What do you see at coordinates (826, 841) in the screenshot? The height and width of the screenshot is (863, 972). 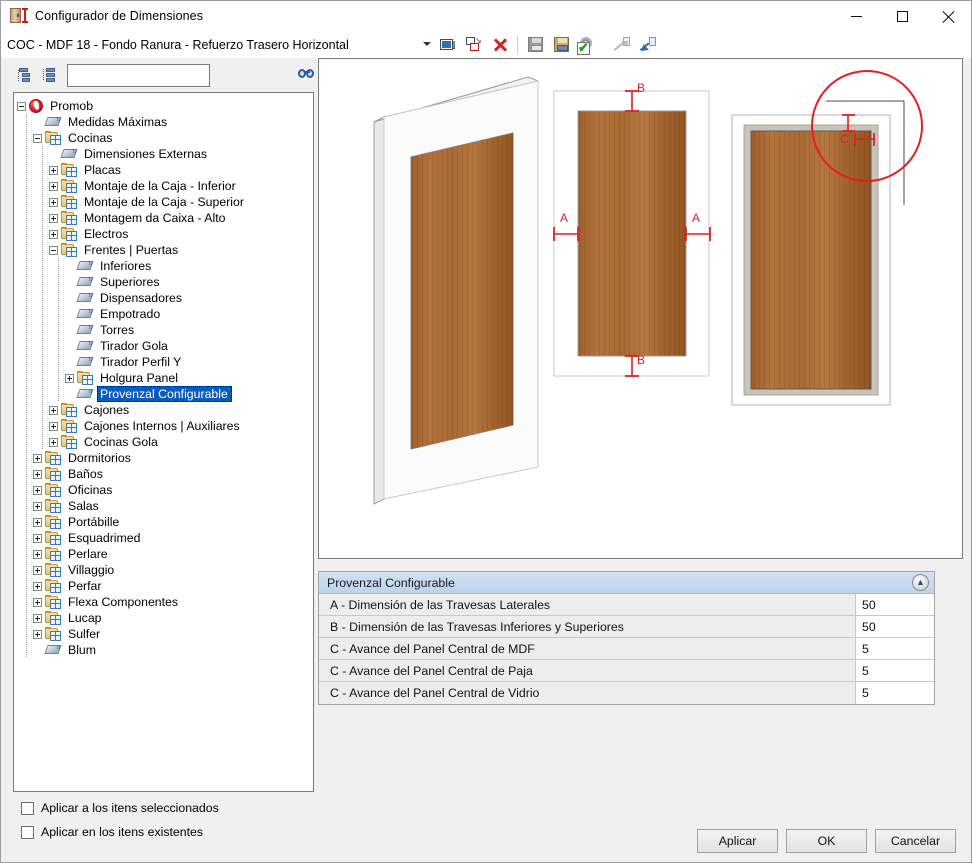 I see `ok-button: OK` at bounding box center [826, 841].